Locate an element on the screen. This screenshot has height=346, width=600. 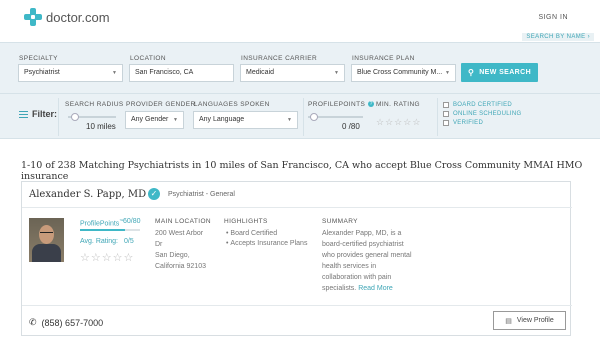
highlights-title: HIGHLIGHTS is located at coordinates (246, 221).